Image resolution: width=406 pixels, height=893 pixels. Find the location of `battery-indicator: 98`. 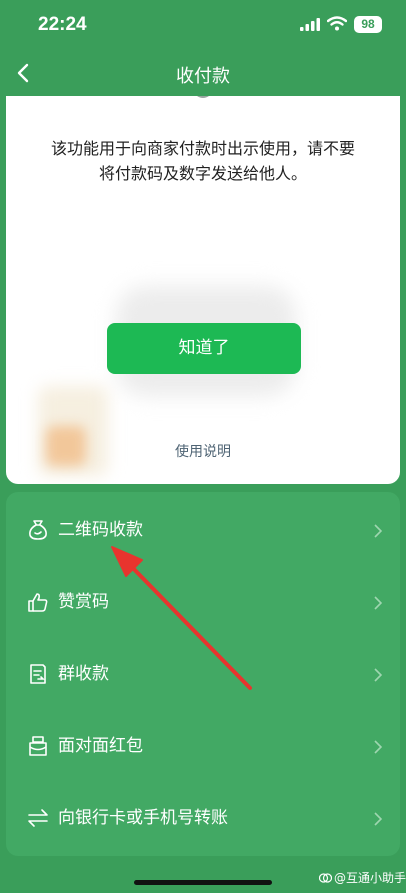

battery-indicator: 98 is located at coordinates (368, 24).